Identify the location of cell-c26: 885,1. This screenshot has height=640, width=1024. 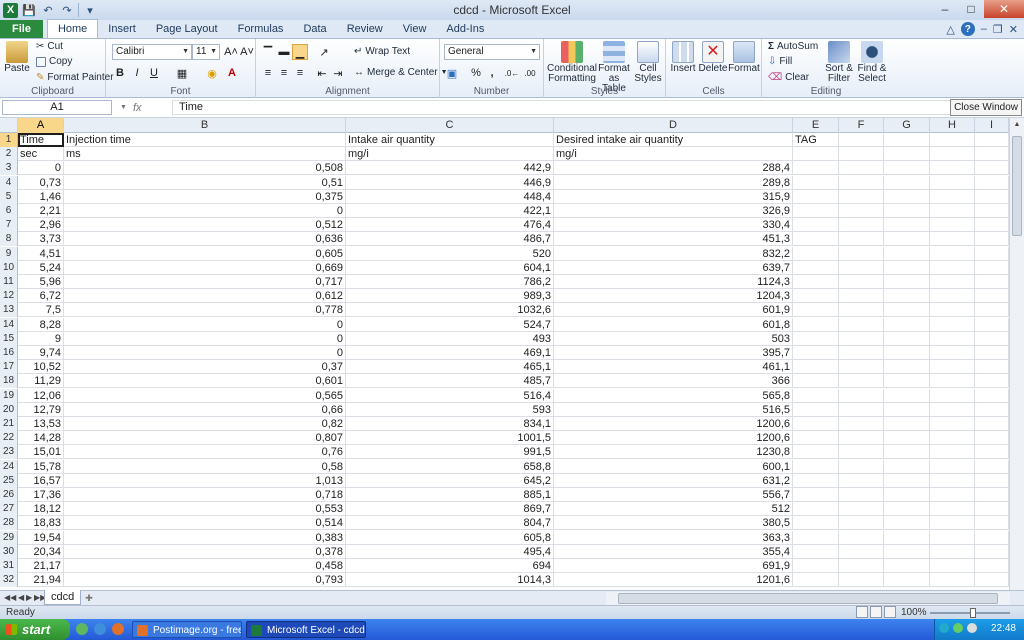
(450, 495).